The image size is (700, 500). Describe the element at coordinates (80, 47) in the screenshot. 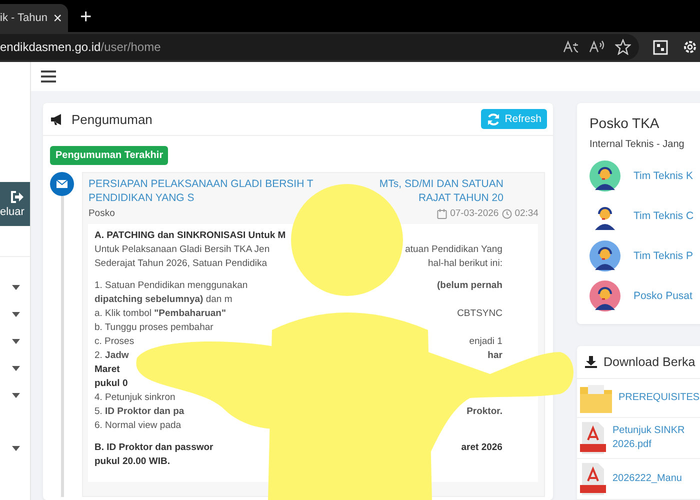

I see `url-text: endikdasmen.go.id/user/home` at that location.